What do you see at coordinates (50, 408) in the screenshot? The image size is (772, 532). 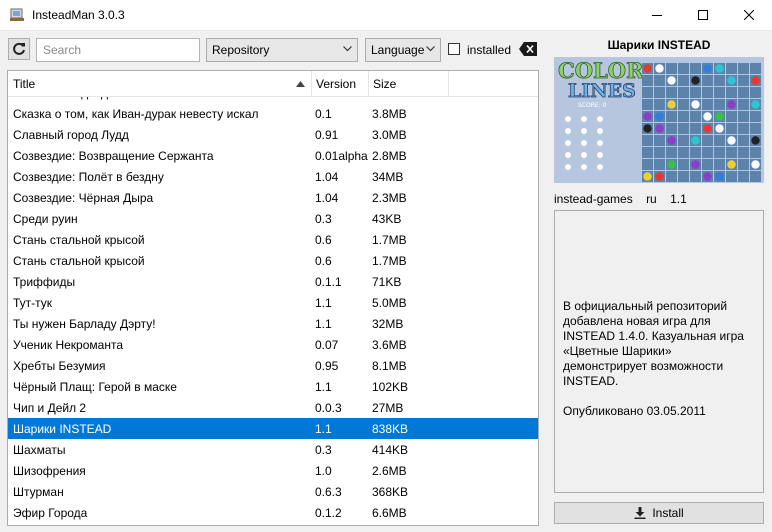 I see `cell-title: Чип и Дейл 2` at bounding box center [50, 408].